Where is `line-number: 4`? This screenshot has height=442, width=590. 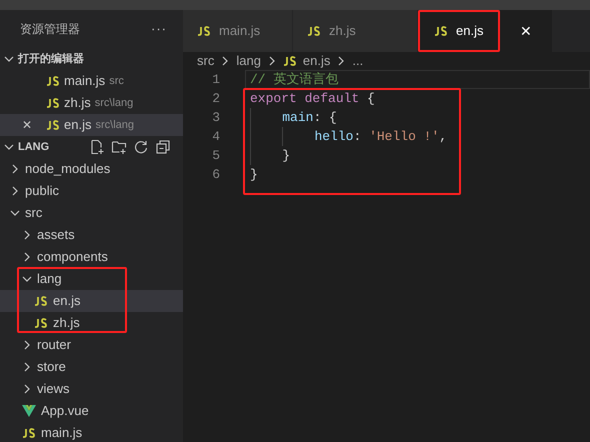 line-number: 4 is located at coordinates (215, 137).